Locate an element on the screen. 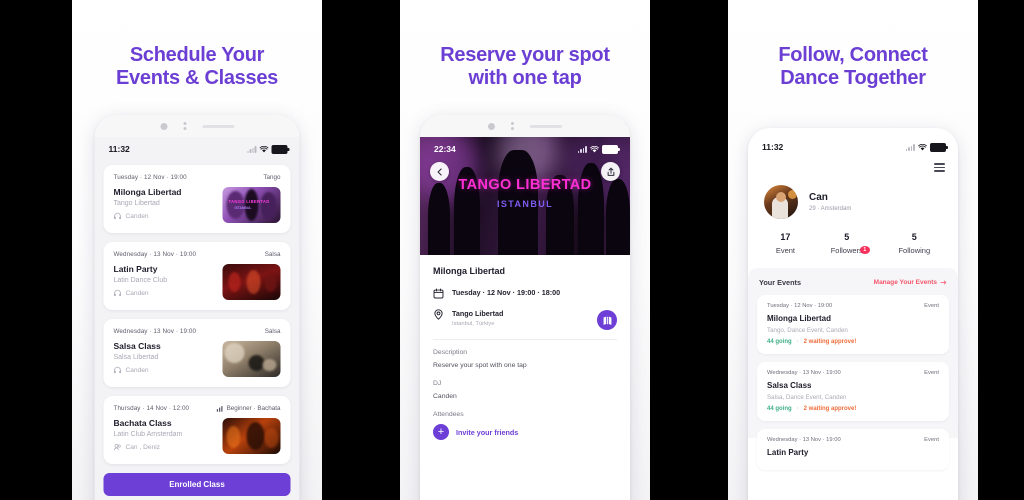  hero-title: TANGO LIBERTAD is located at coordinates (525, 185).